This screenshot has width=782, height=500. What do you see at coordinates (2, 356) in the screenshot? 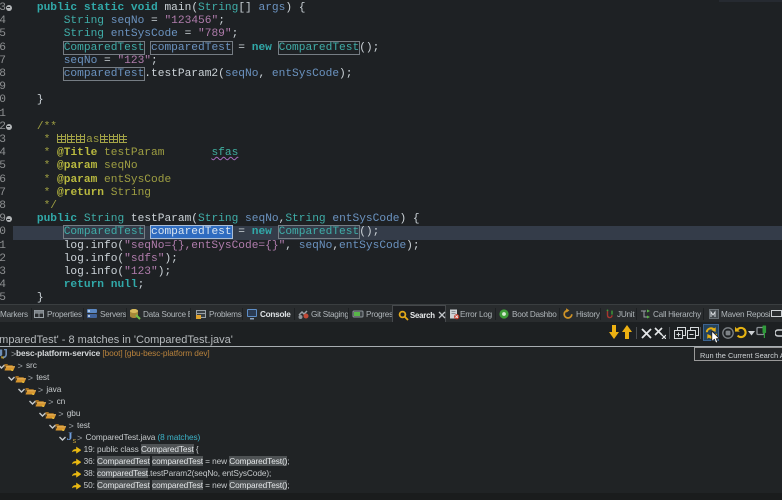
I see `svg-text: s` at bounding box center [2, 356].